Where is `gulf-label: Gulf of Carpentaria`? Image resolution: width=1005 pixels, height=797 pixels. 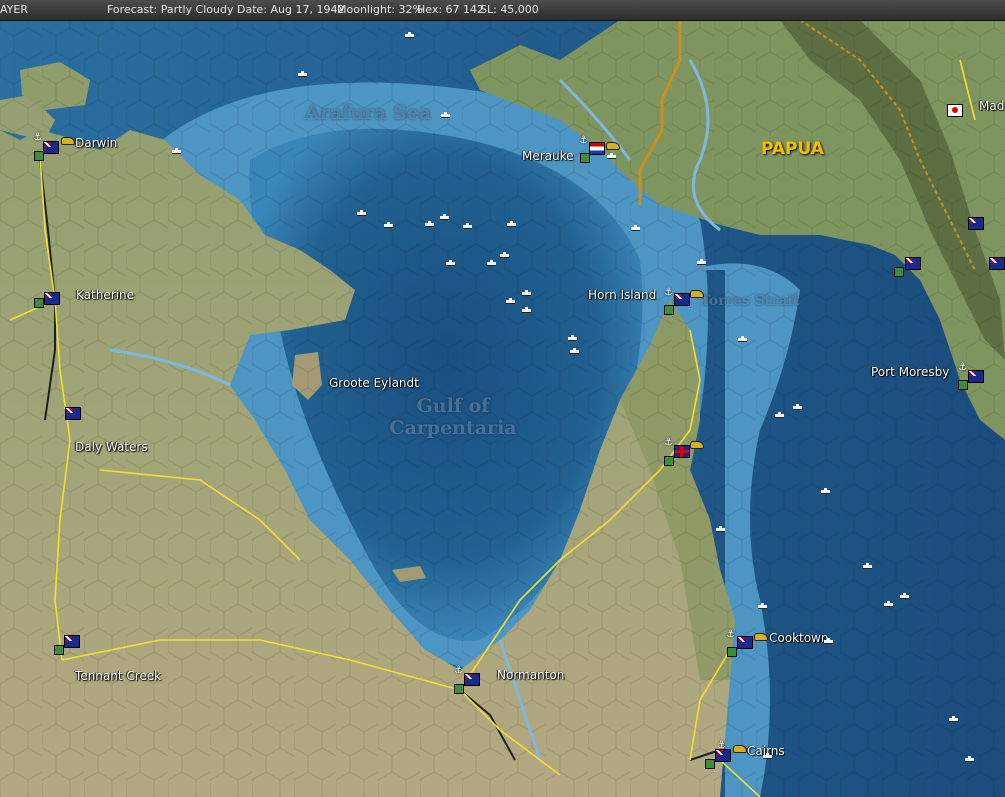
gulf-label: Gulf of Carpentaria is located at coordinates (453, 417).